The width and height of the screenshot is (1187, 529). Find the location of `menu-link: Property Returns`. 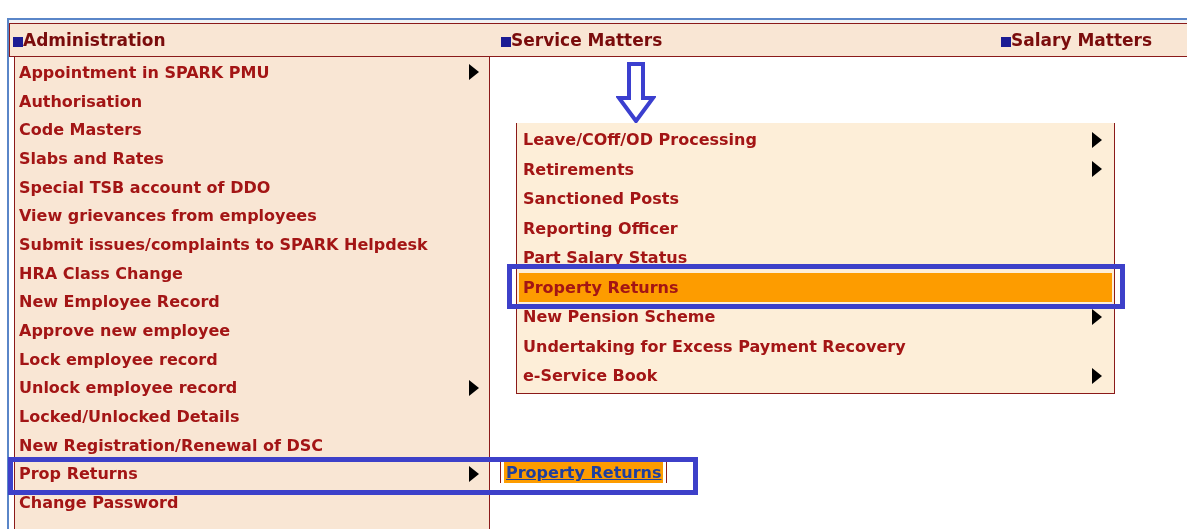

menu-link: Property Returns is located at coordinates (584, 472).